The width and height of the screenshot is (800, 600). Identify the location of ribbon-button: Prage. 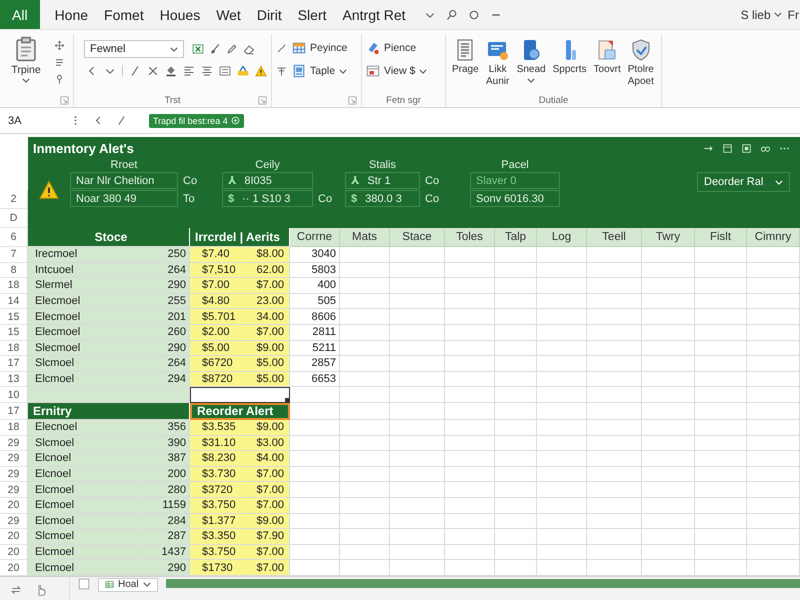
(465, 64).